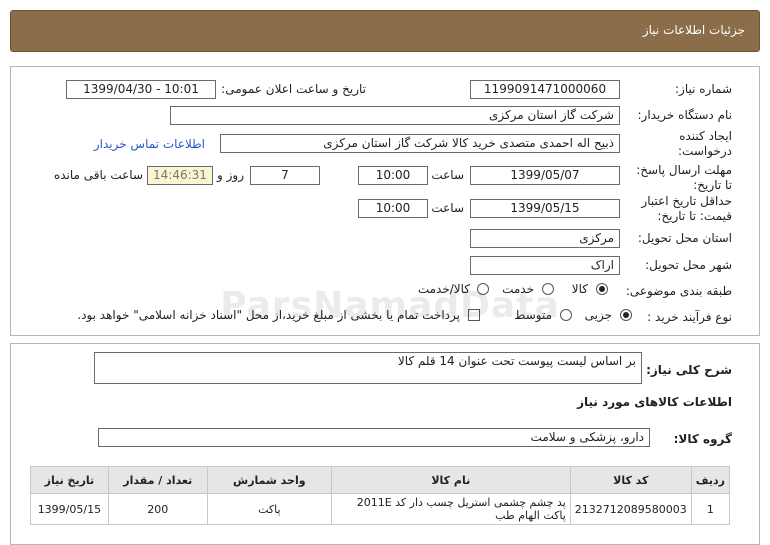 The width and height of the screenshot is (770, 545). Describe the element at coordinates (684, 170) in the screenshot. I see `deadline-label-1: مهلت ارسال پاسخ:` at that location.